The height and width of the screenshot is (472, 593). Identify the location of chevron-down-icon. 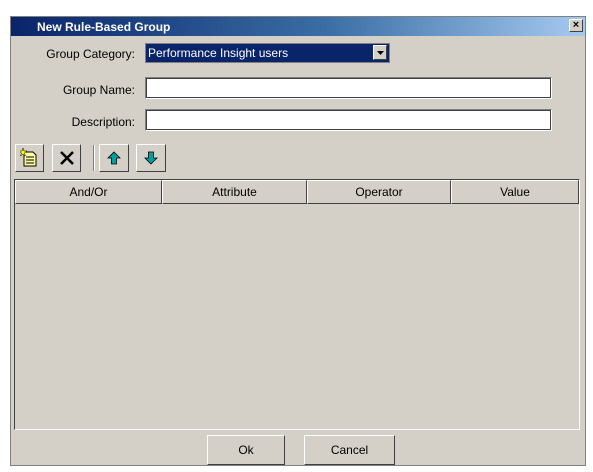
(380, 53).